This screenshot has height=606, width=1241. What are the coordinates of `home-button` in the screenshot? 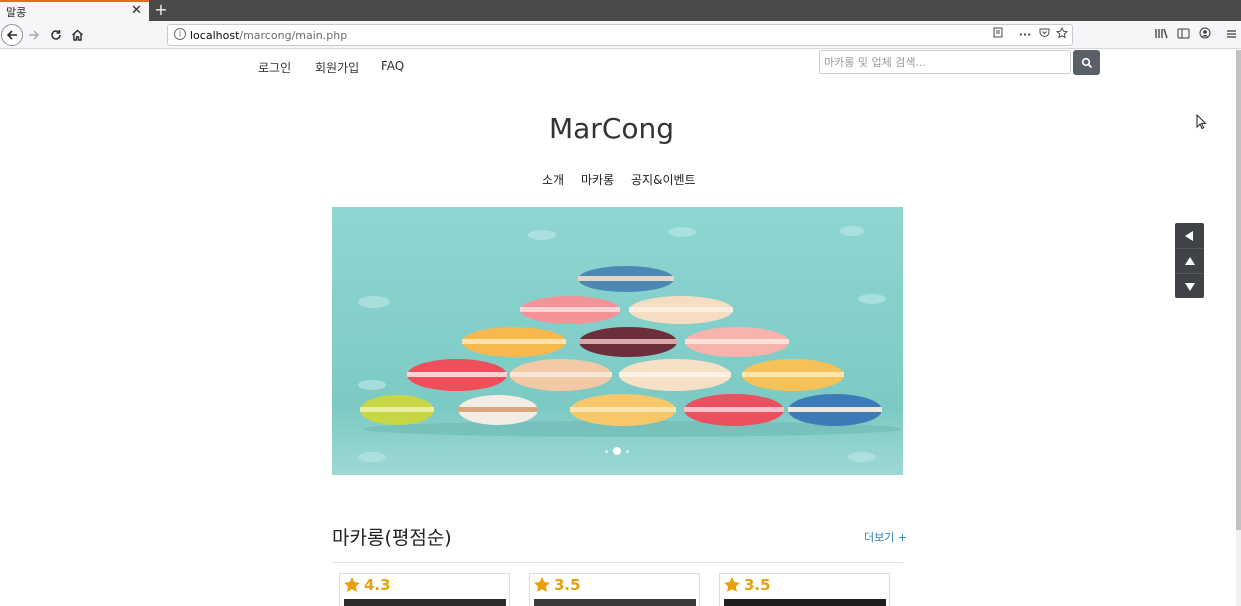 It's located at (77, 35).